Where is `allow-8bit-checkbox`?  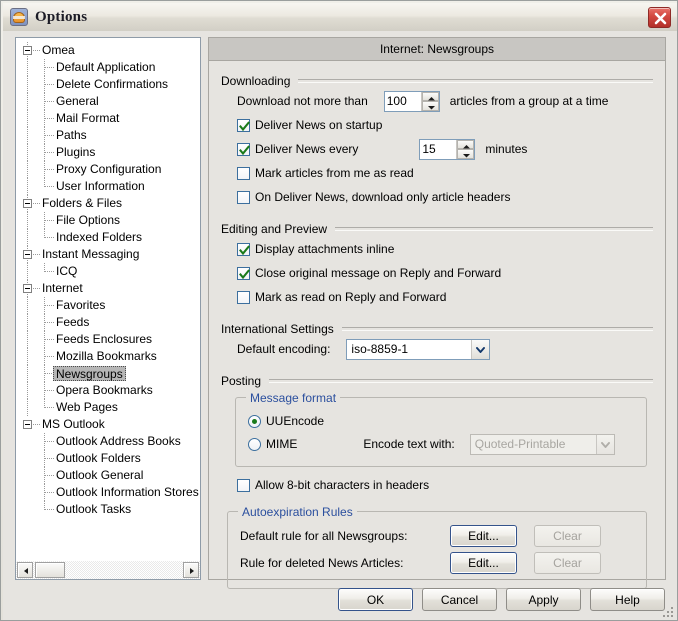
allow-8bit-checkbox is located at coordinates (243, 485).